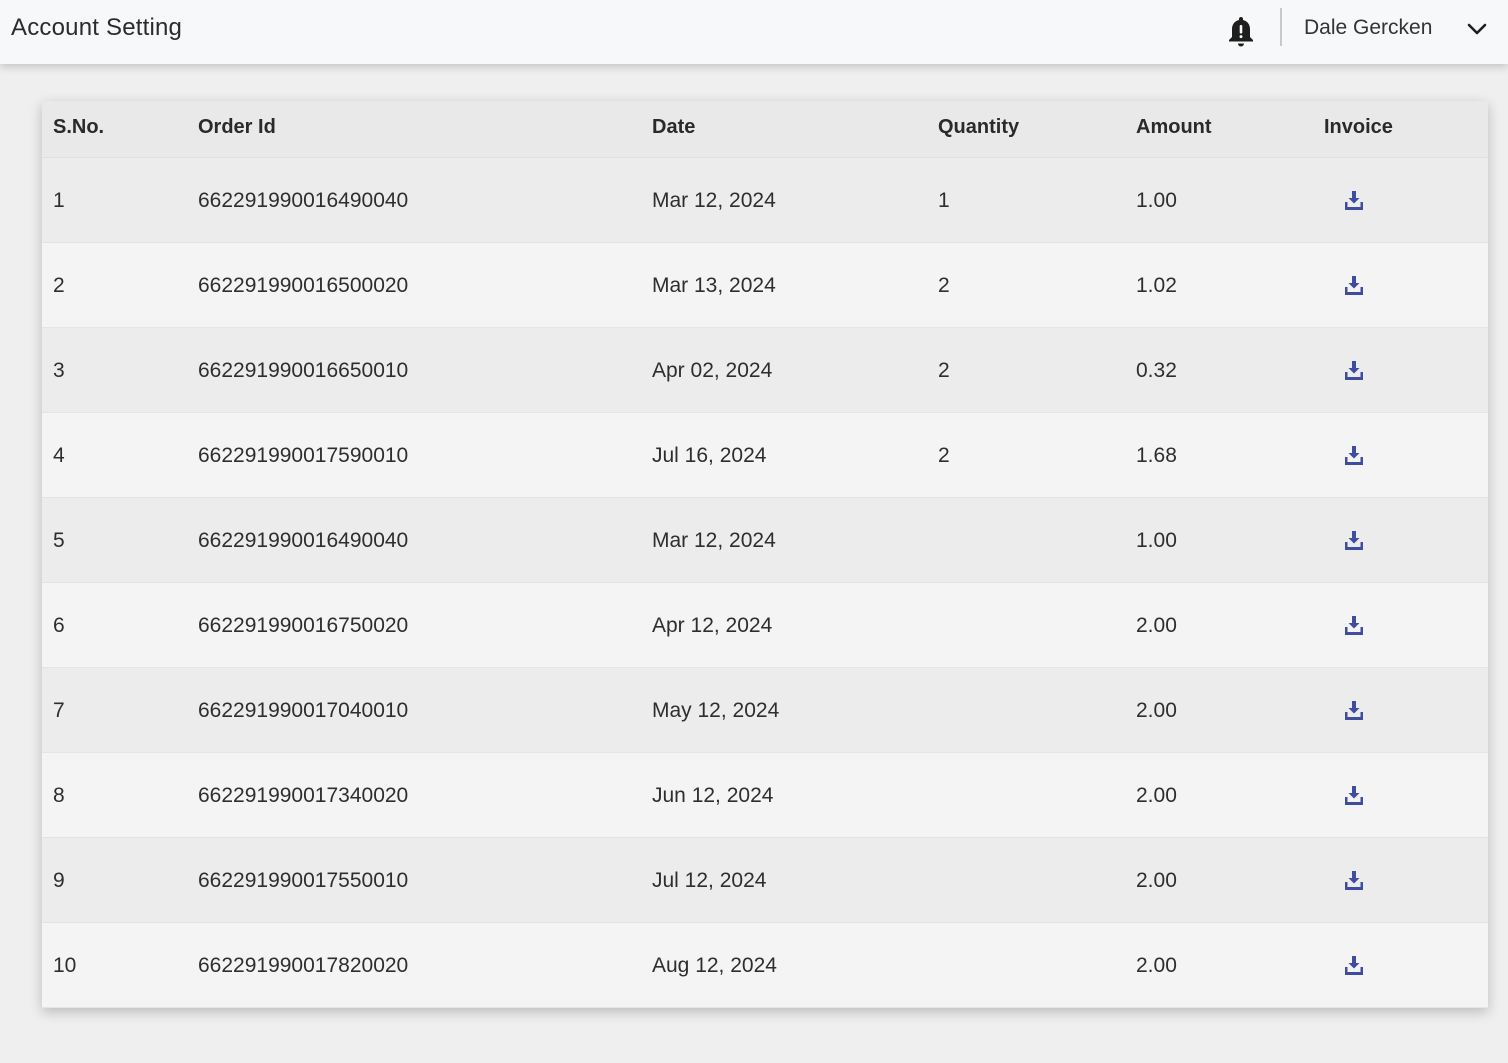 This screenshot has height=1063, width=1508. What do you see at coordinates (59, 625) in the screenshot?
I see `cell-sno: 6` at bounding box center [59, 625].